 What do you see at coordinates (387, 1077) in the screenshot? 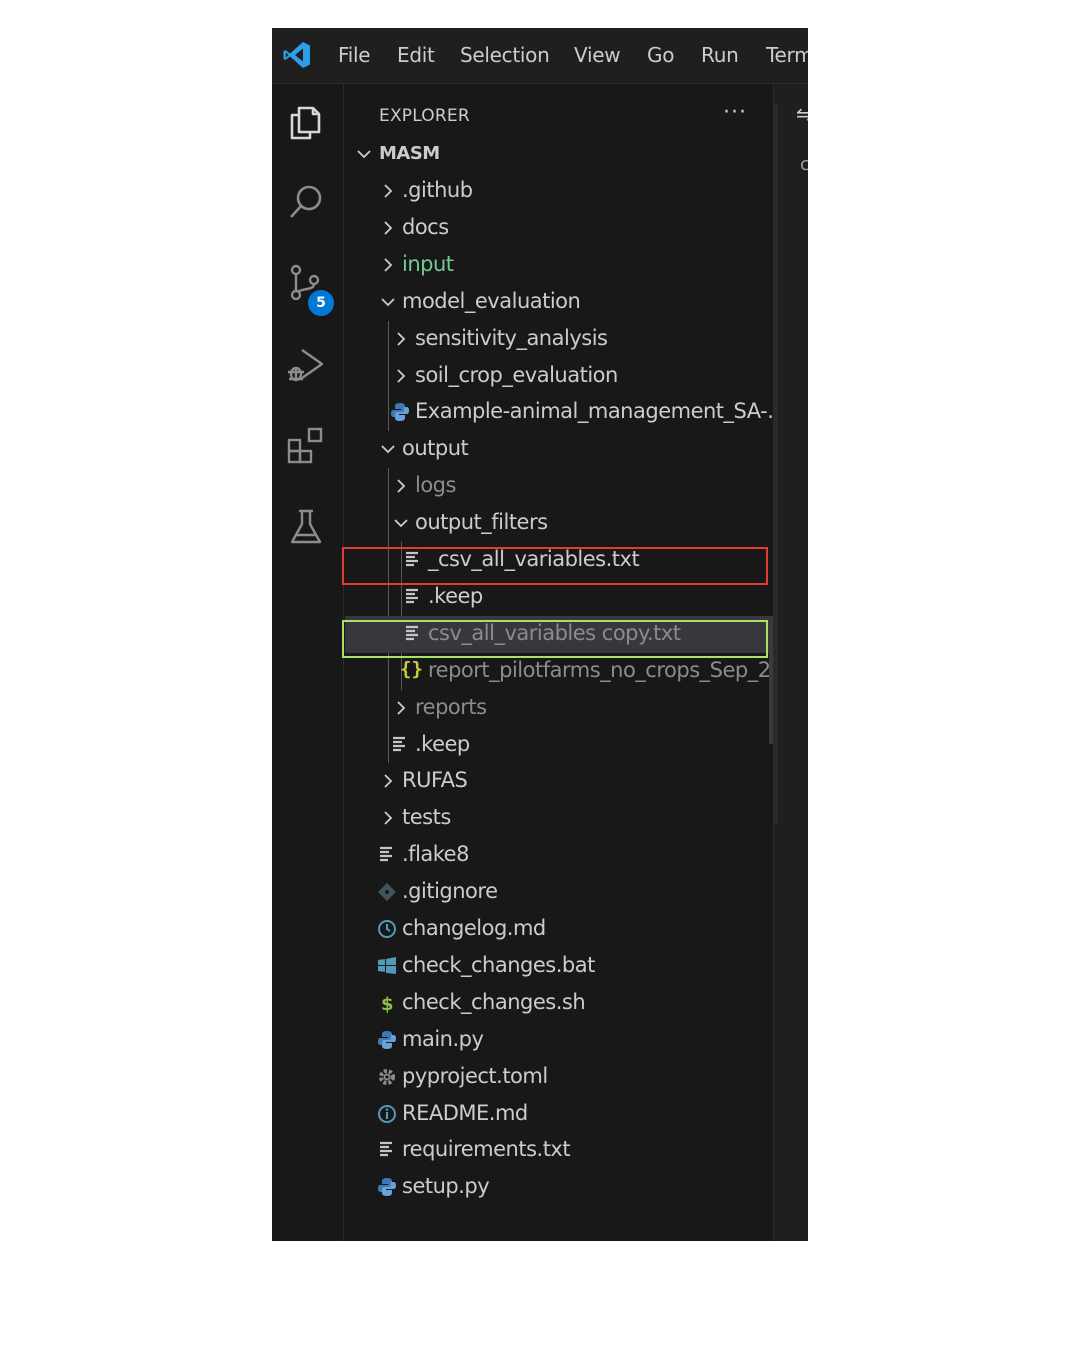
I see `settings-file-icon` at bounding box center [387, 1077].